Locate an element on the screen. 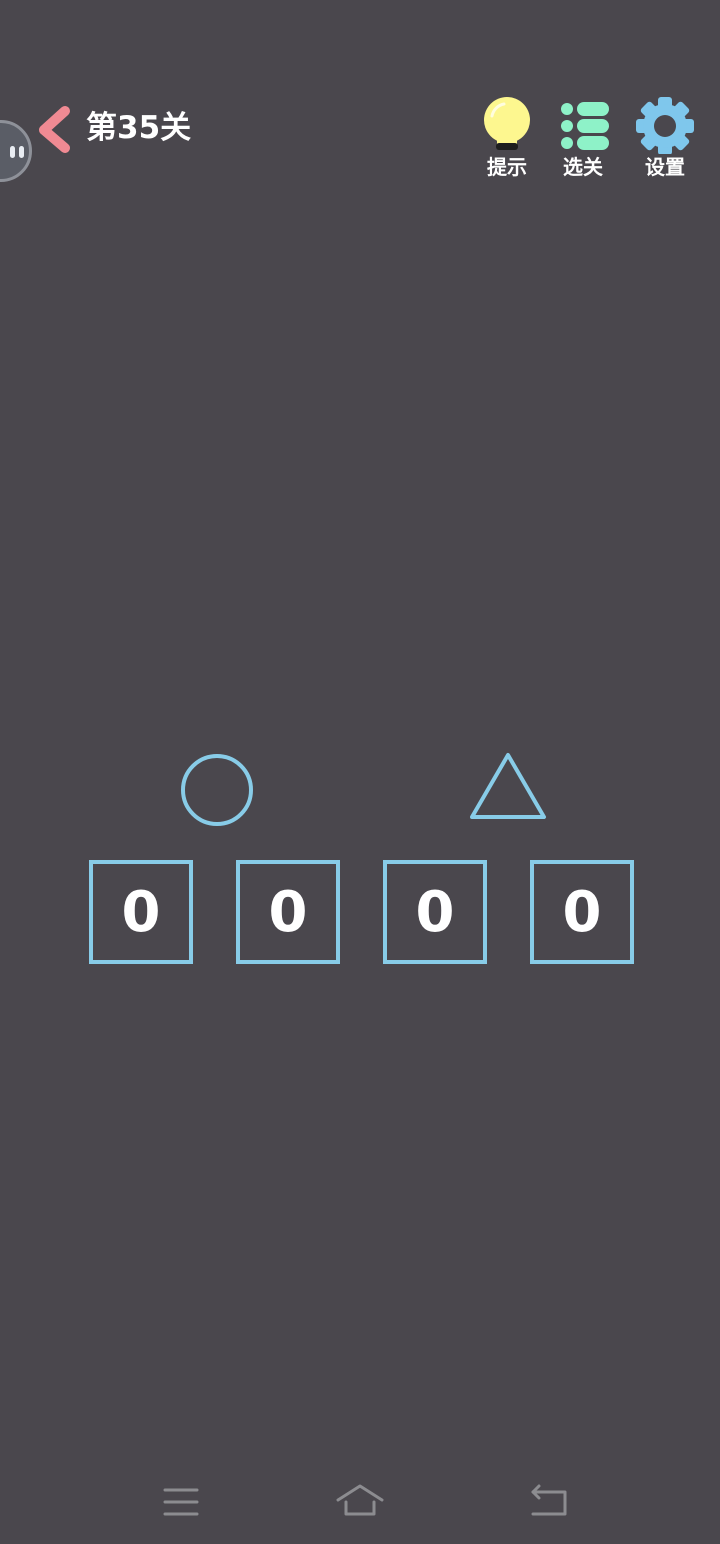 This screenshot has width=720, height=1544. settings-label: 设置 is located at coordinates (665, 167).